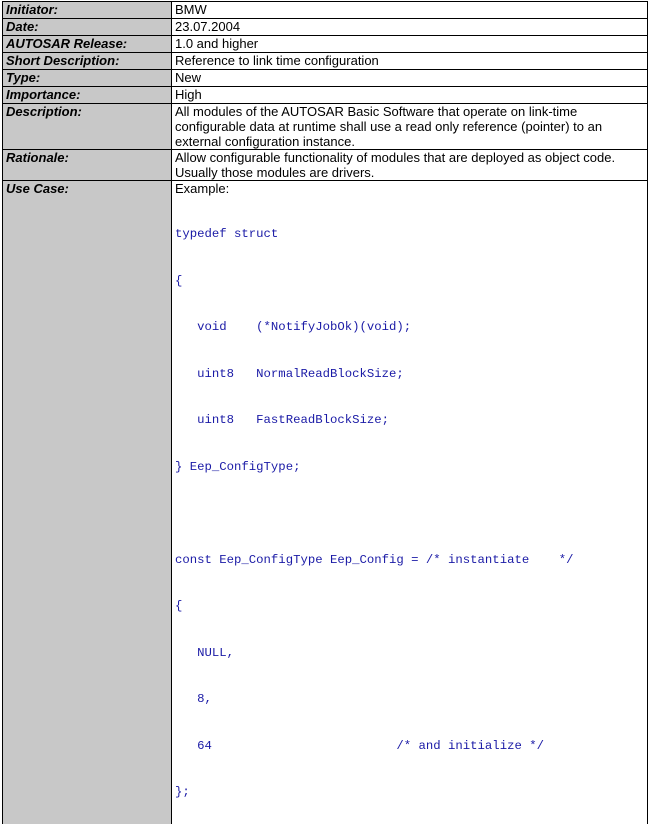  Describe the element at coordinates (409, 235) in the screenshot. I see `code-line: typedef struct` at that location.